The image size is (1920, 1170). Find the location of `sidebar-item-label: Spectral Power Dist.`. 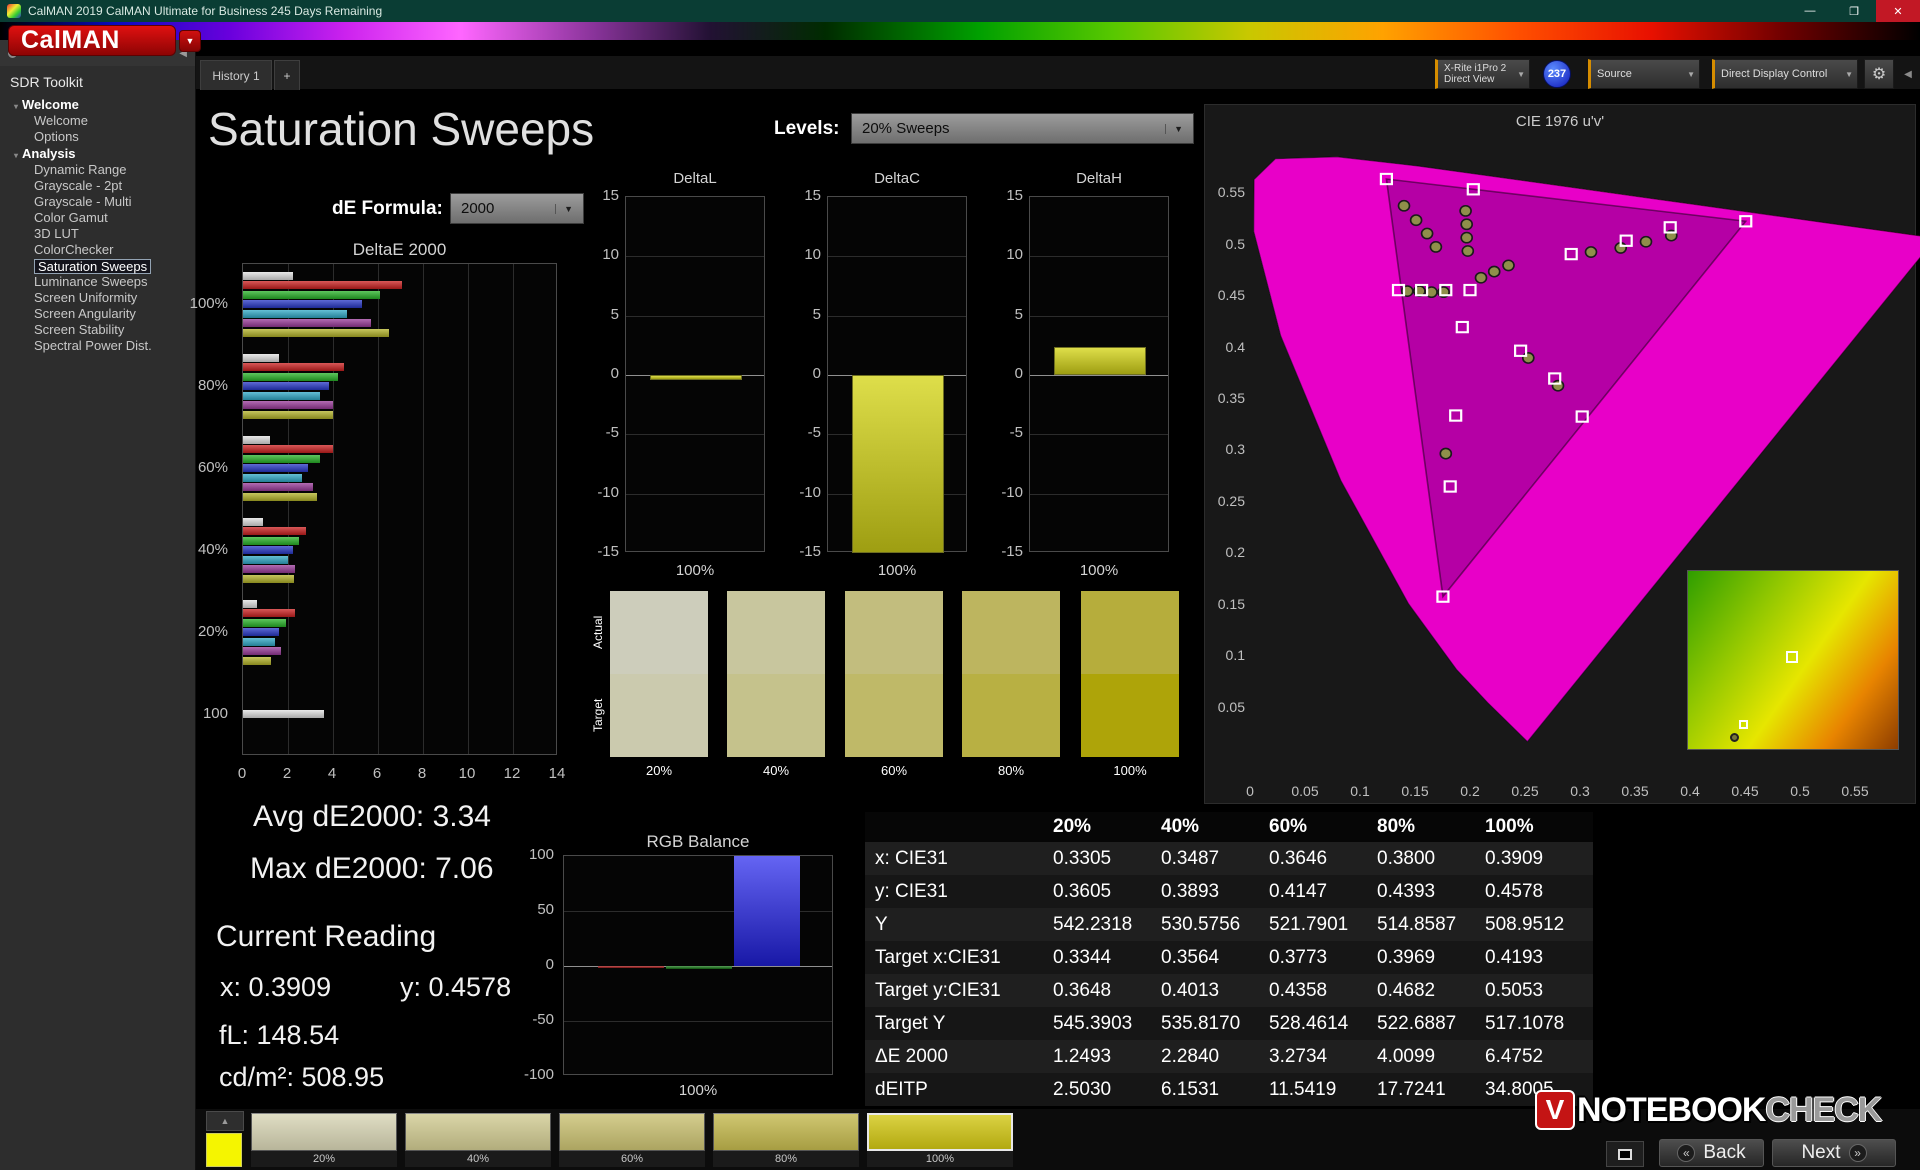

sidebar-item-label: Spectral Power Dist. is located at coordinates (93, 345).